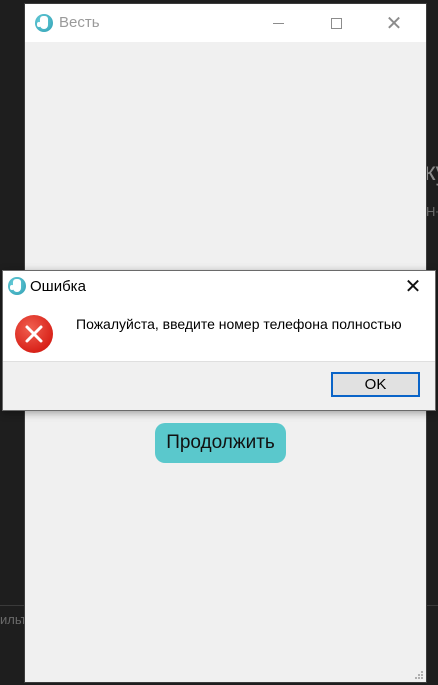 The width and height of the screenshot is (438, 685). What do you see at coordinates (431, 171) in the screenshot?
I see `background-text-fragment: ку` at bounding box center [431, 171].